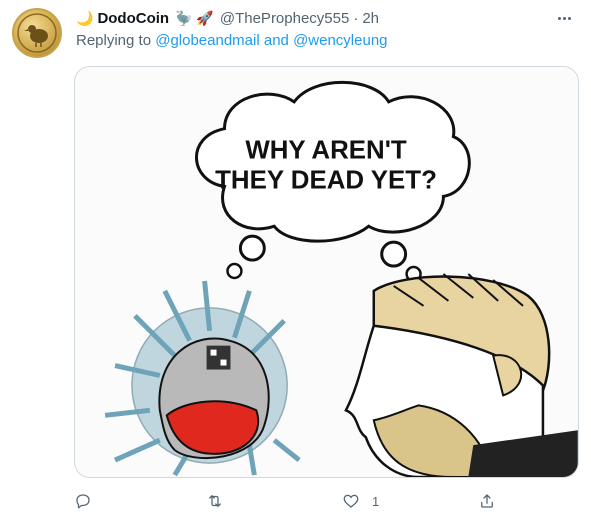 Image resolution: width=591 pixels, height=520 pixels. Describe the element at coordinates (284, 18) in the screenshot. I see `user-handle: @TheProphecy555` at that location.